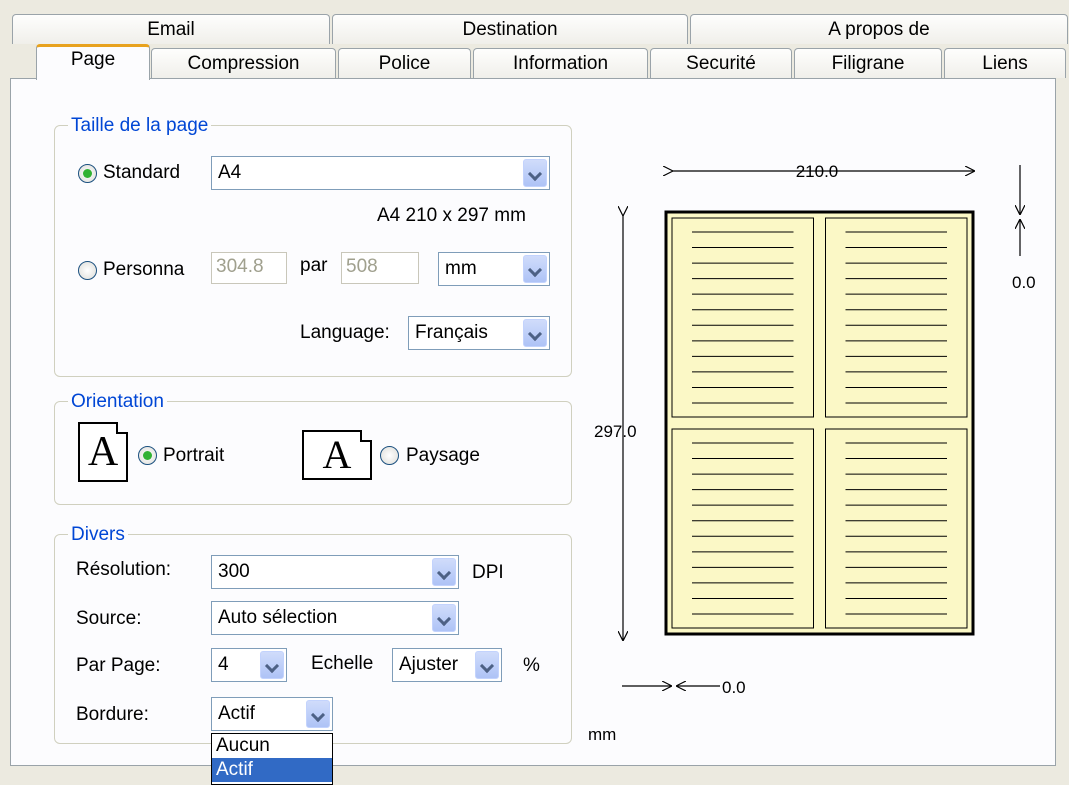 Image resolution: width=1069 pixels, height=785 pixels. I want to click on landscape-page-icon: A, so click(337, 455).